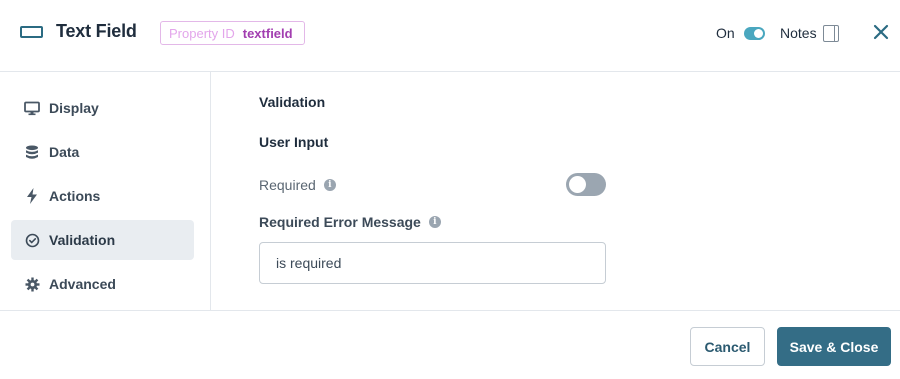 The width and height of the screenshot is (900, 379). I want to click on subsection-title: User Input, so click(294, 142).